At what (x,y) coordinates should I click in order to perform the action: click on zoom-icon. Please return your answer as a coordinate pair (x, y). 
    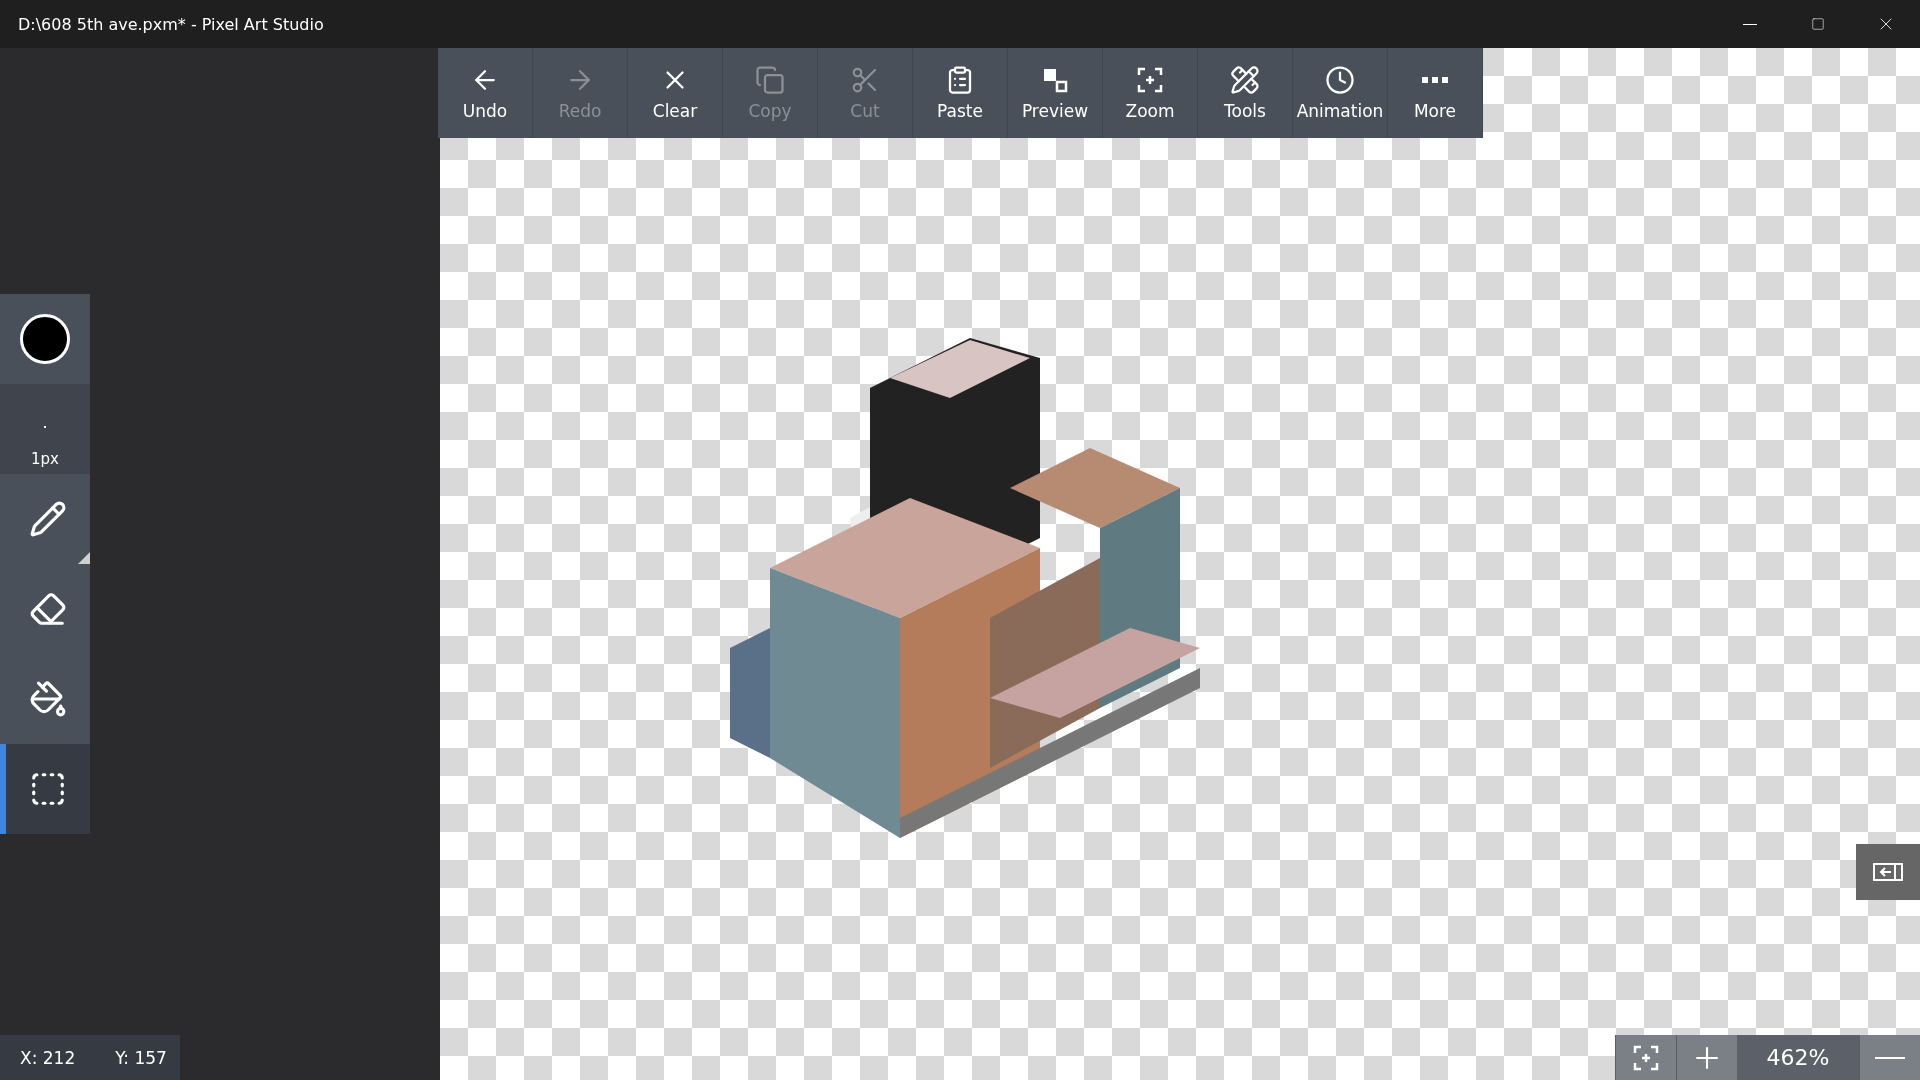
    Looking at the image, I should click on (1150, 80).